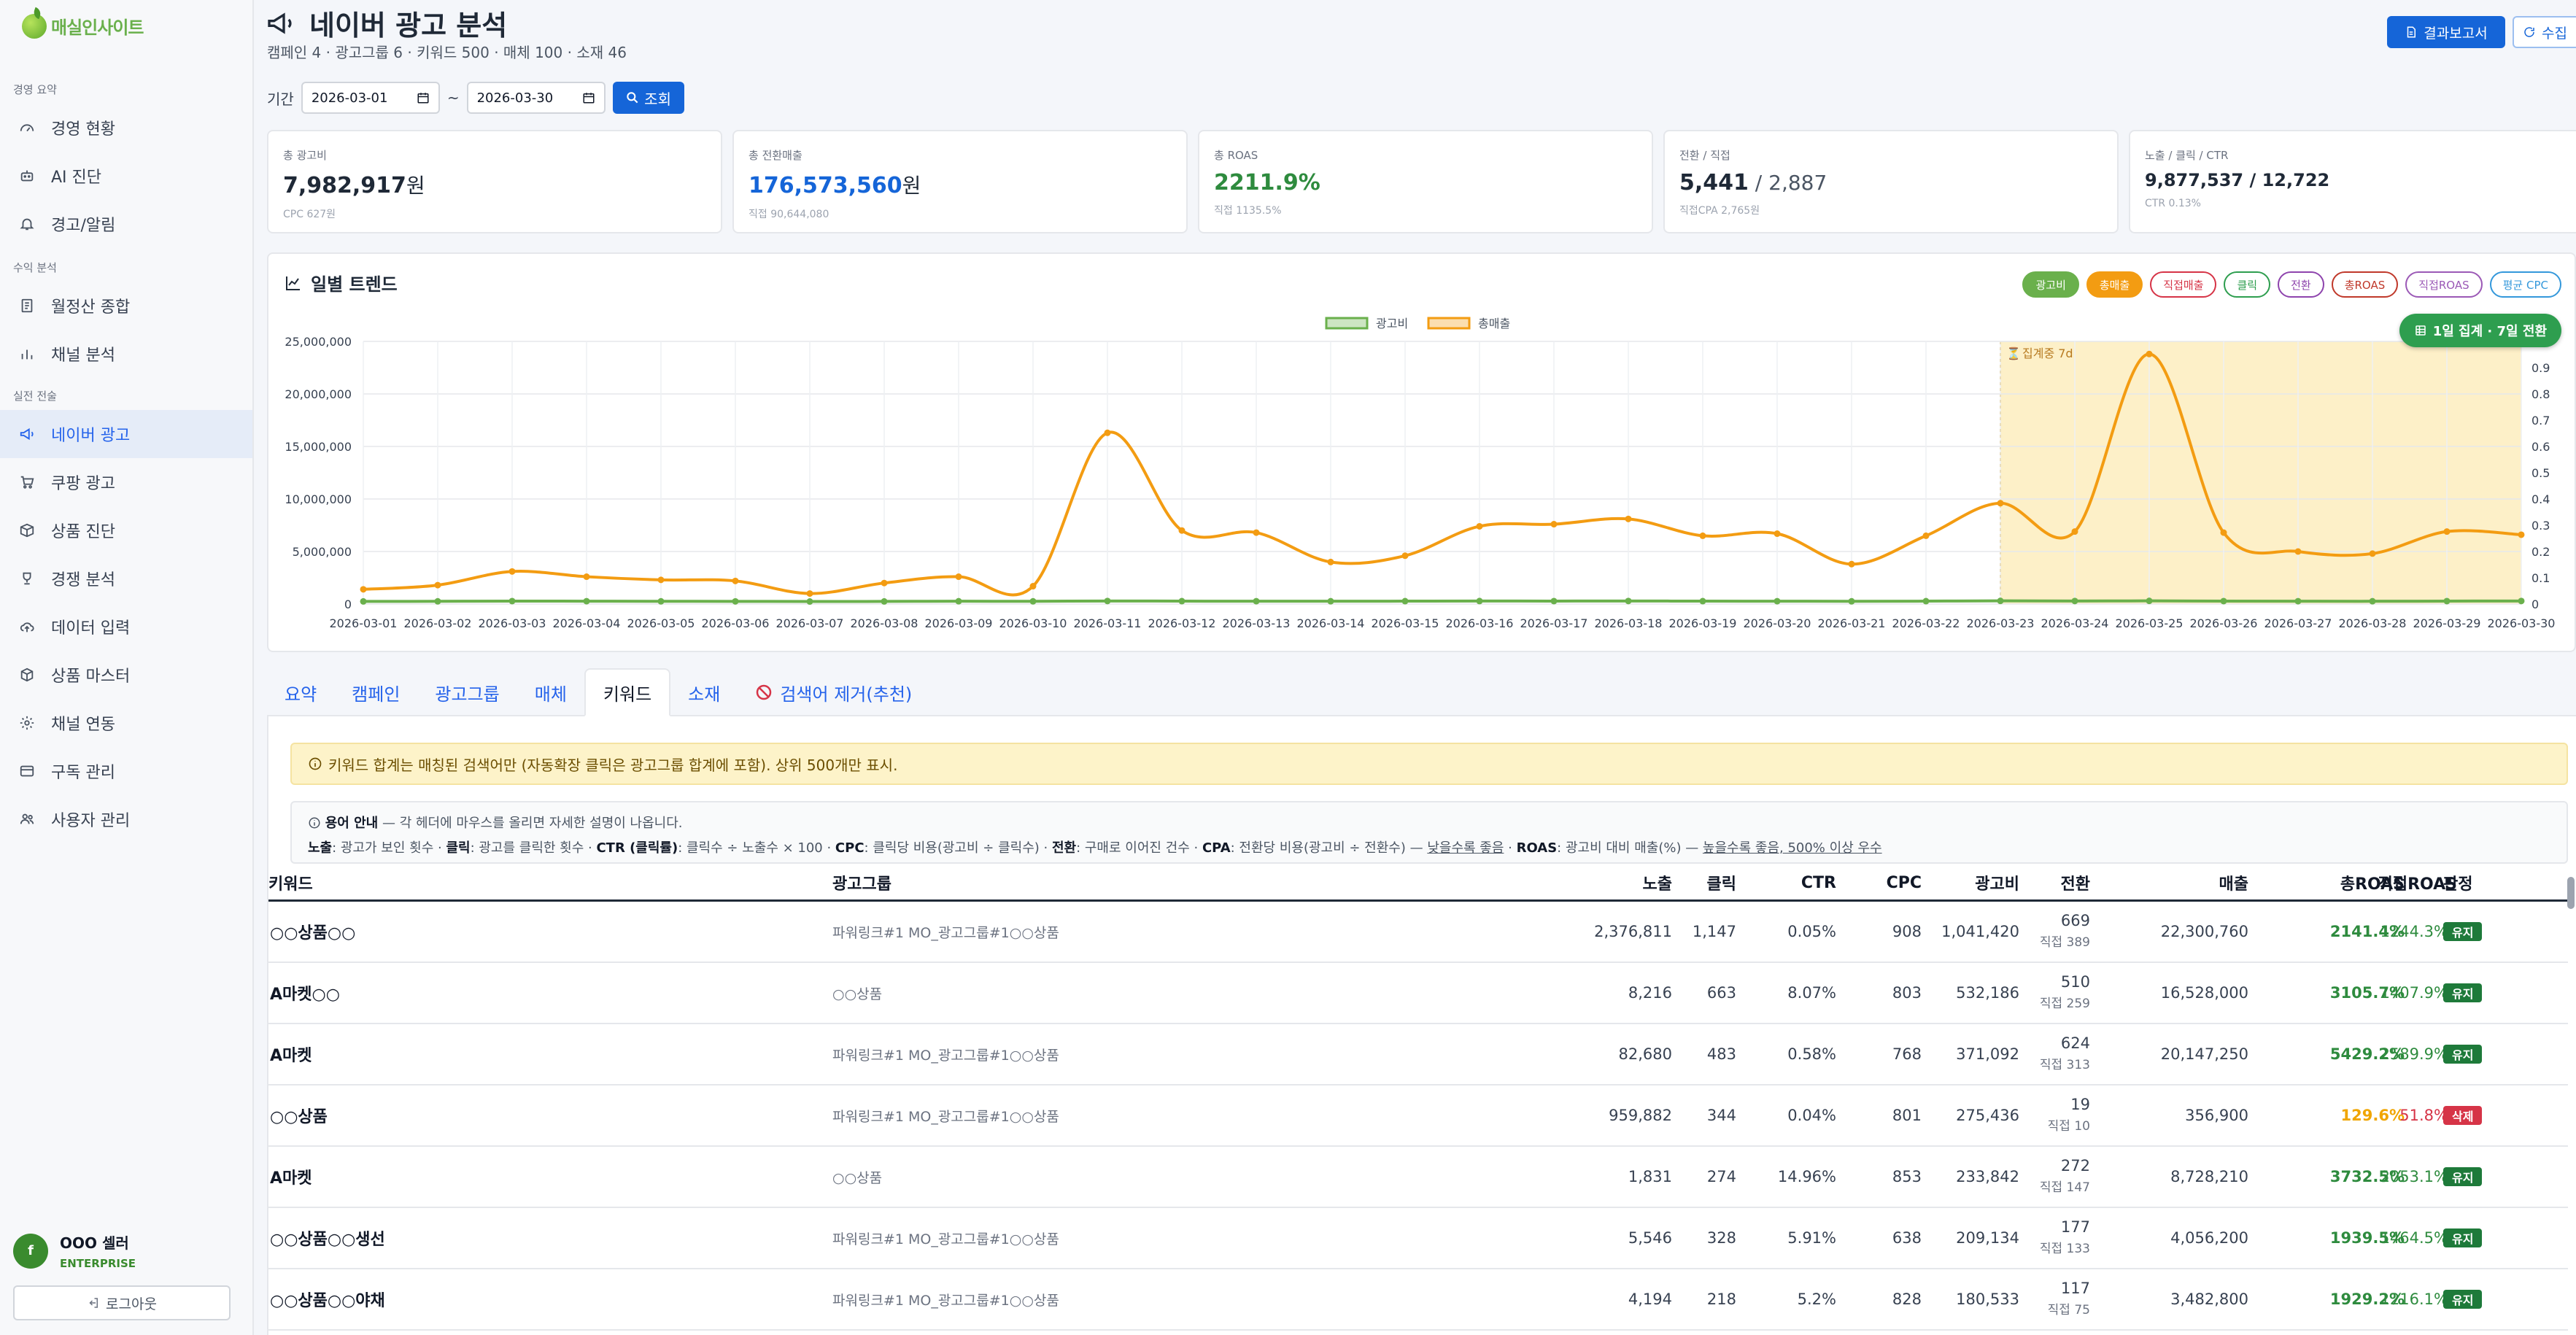 The width and height of the screenshot is (2576, 1335). Describe the element at coordinates (2068, 1126) in the screenshot. I see `conversions-direct: 직접 10` at that location.